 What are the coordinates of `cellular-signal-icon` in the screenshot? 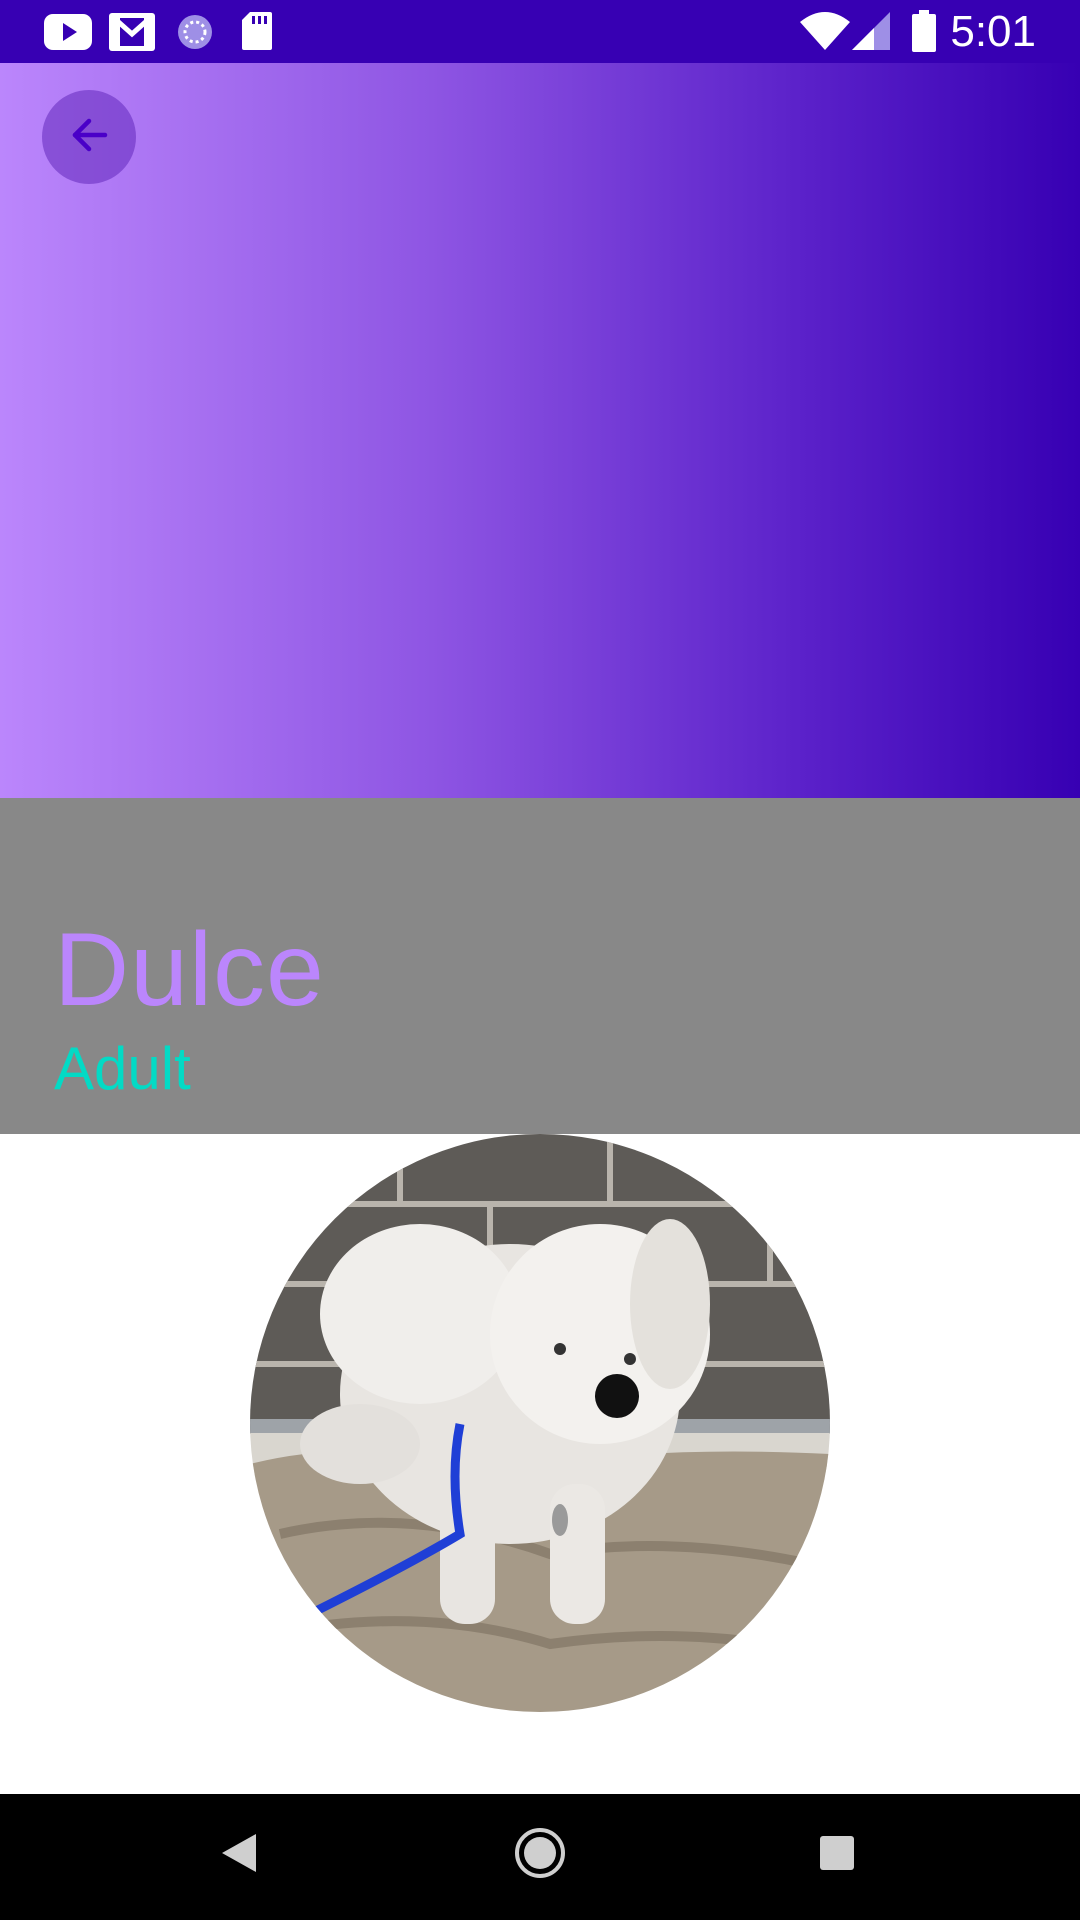 It's located at (871, 33).